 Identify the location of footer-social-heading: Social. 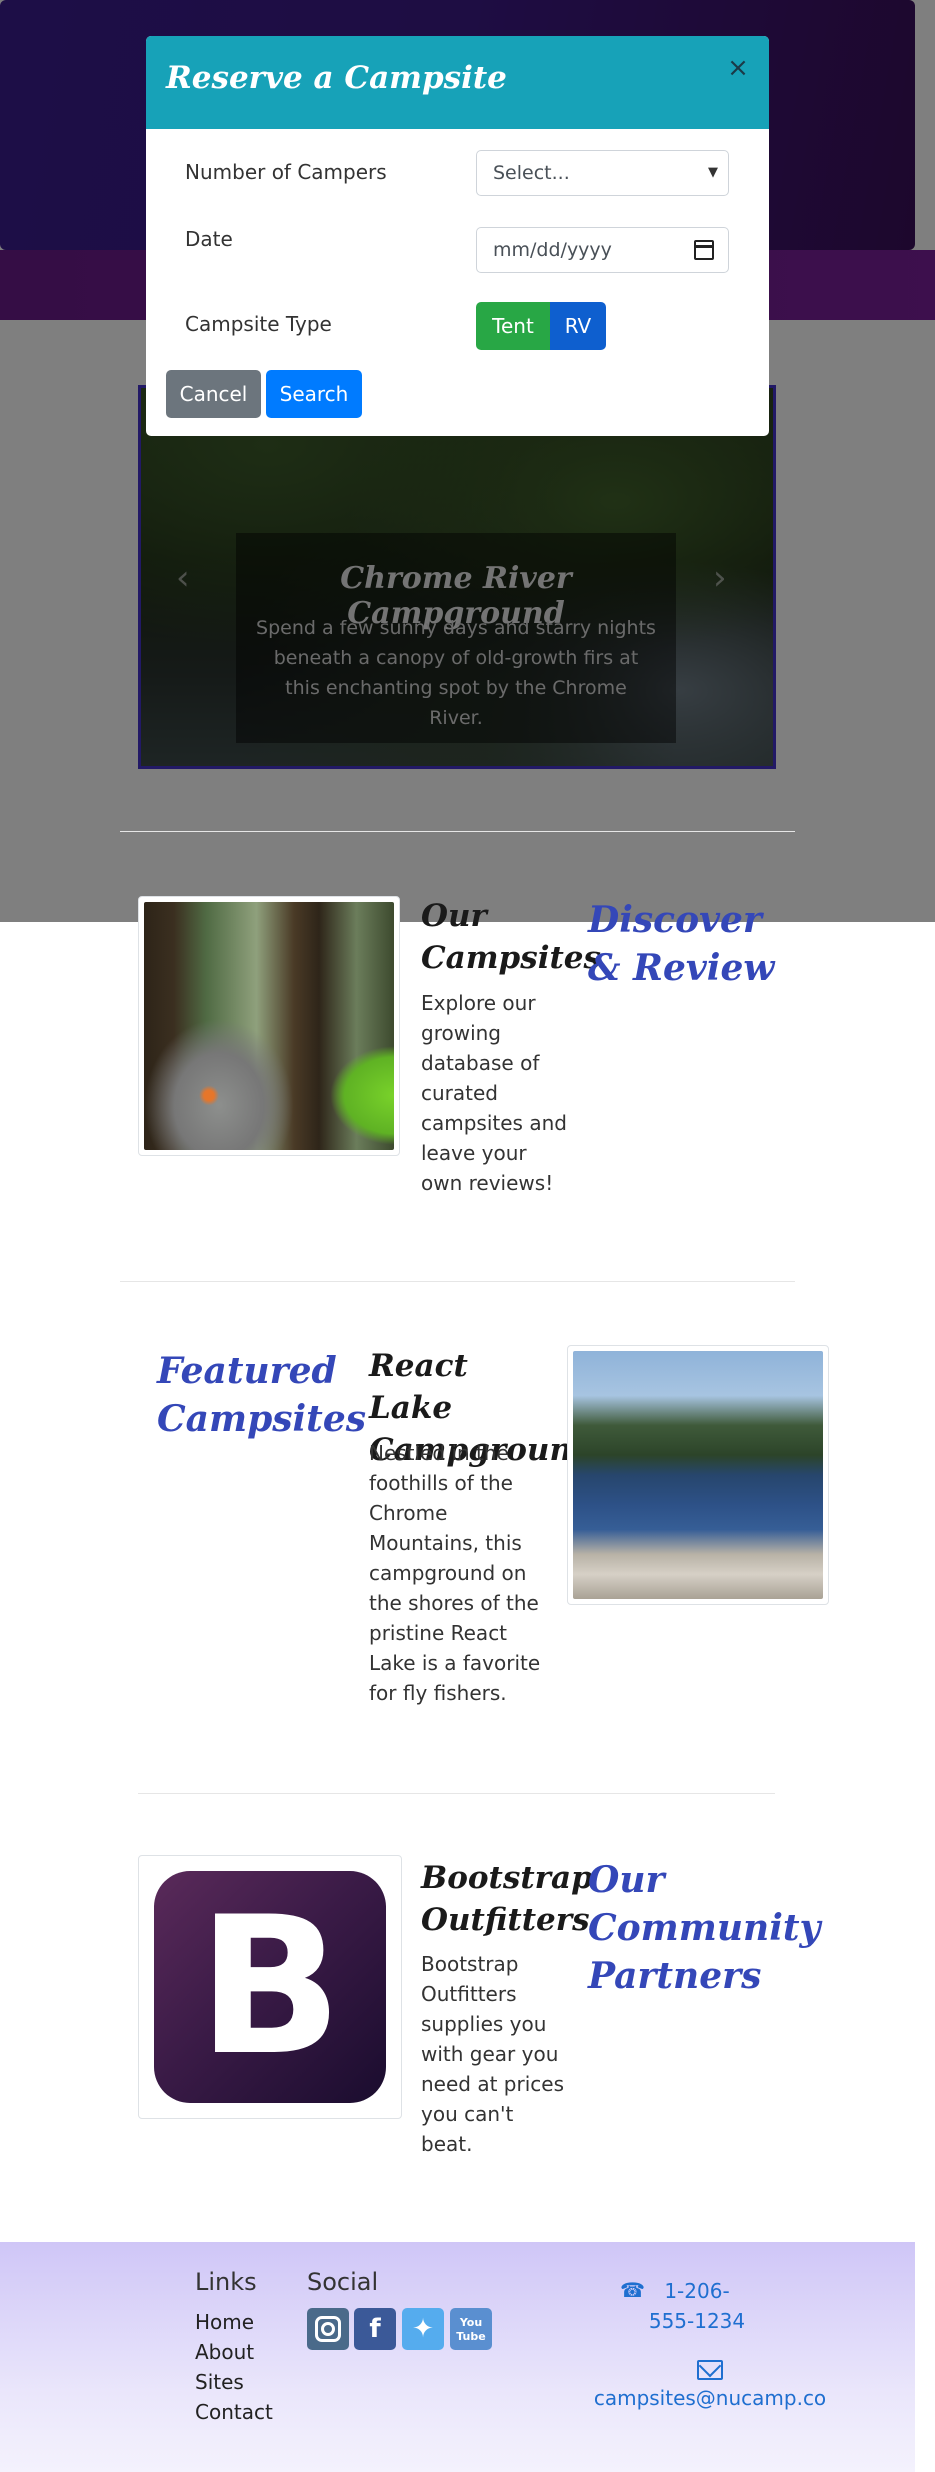
(343, 2282).